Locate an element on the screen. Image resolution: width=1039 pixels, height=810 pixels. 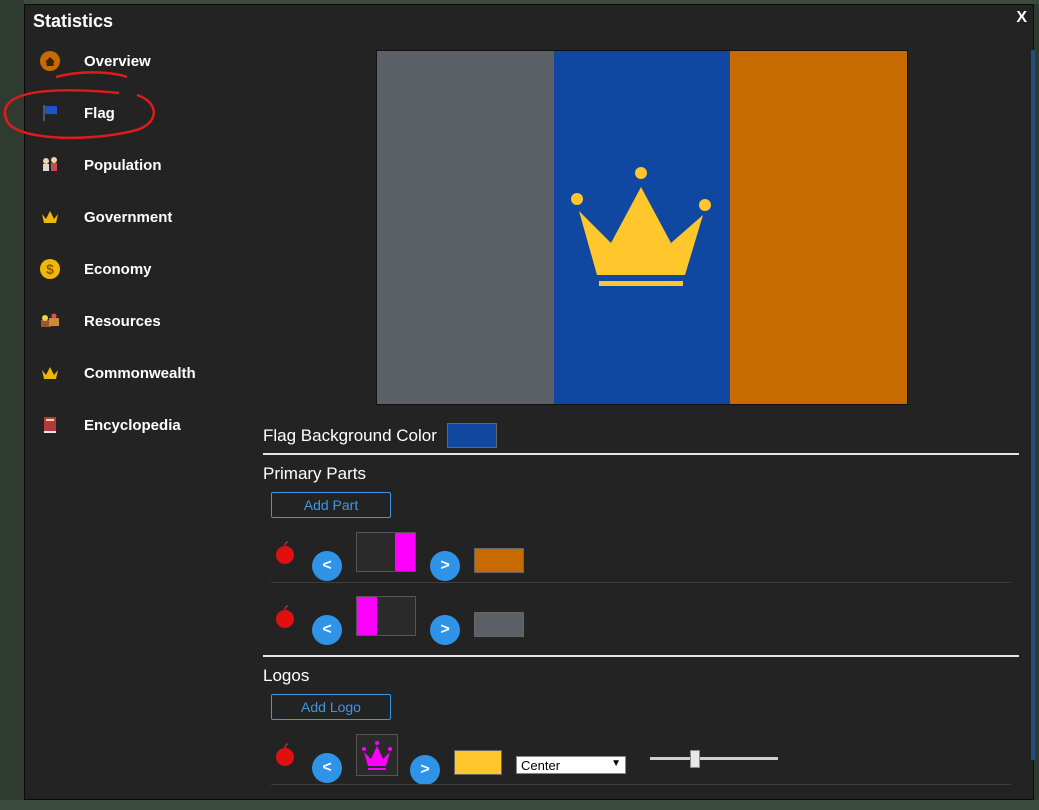
sidebar-item-label: Commonwealth is located at coordinates (140, 373).